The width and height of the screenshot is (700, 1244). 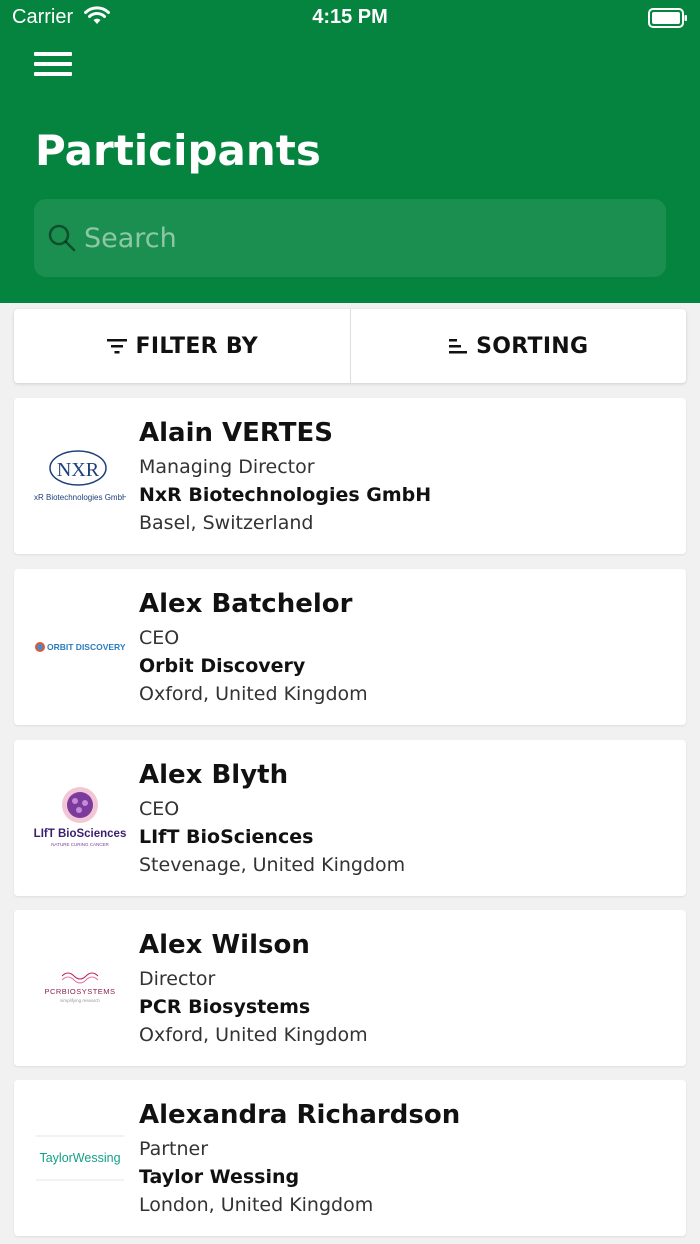 What do you see at coordinates (177, 979) in the screenshot?
I see `participant-role: Director` at bounding box center [177, 979].